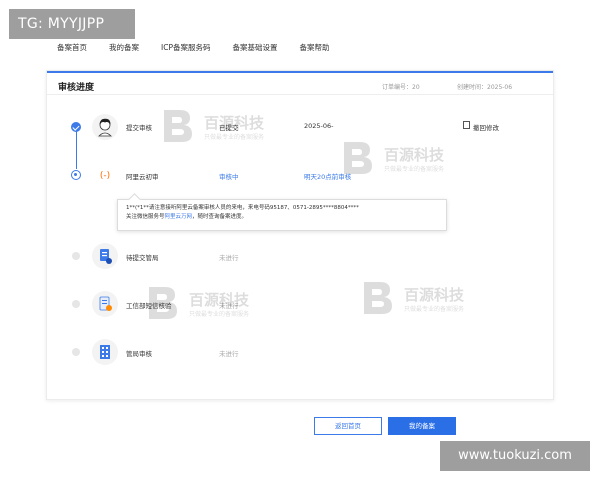 Image resolution: width=600 pixels, height=480 pixels. I want to click on step-time: 2025-06-, so click(319, 126).